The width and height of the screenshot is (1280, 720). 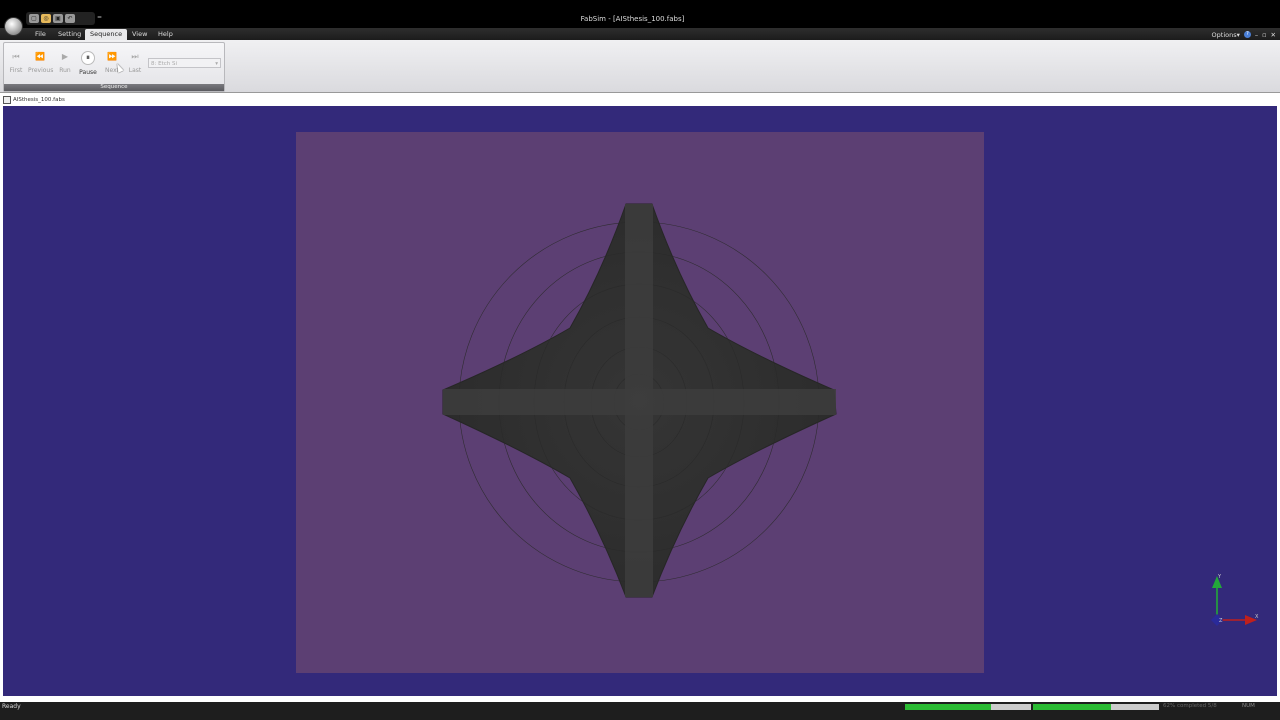 What do you see at coordinates (88, 72) in the screenshot?
I see `pause-label: Pause` at bounding box center [88, 72].